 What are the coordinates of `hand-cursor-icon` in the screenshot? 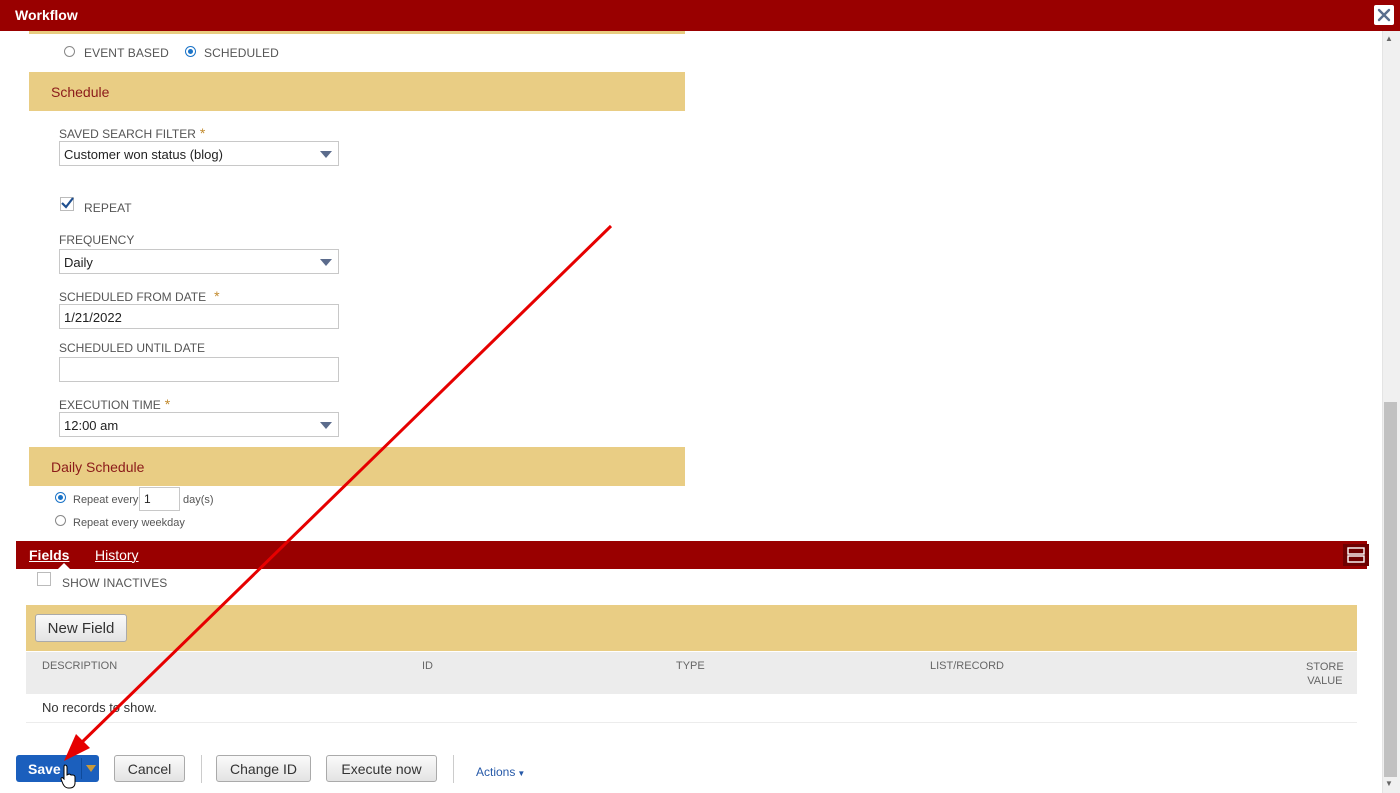 It's located at (68, 776).